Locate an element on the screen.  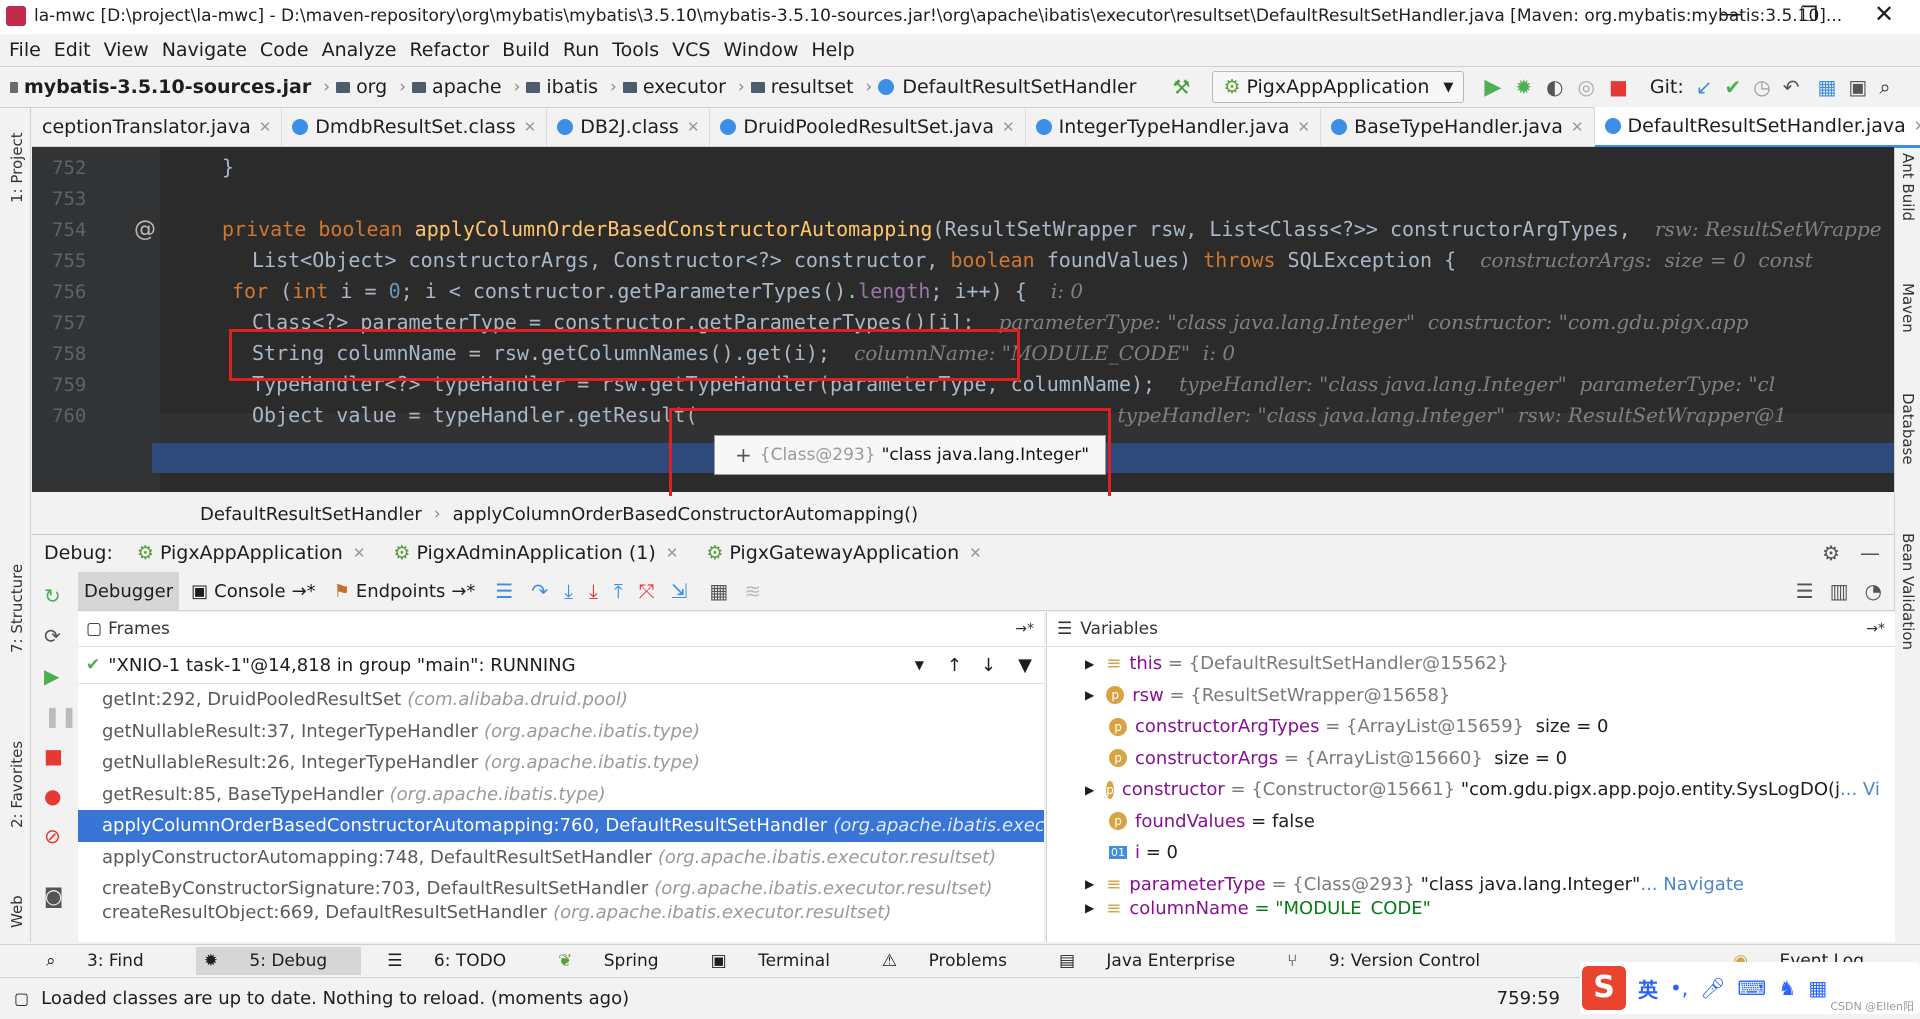
menu-refactor: Refactor is located at coordinates (449, 50).